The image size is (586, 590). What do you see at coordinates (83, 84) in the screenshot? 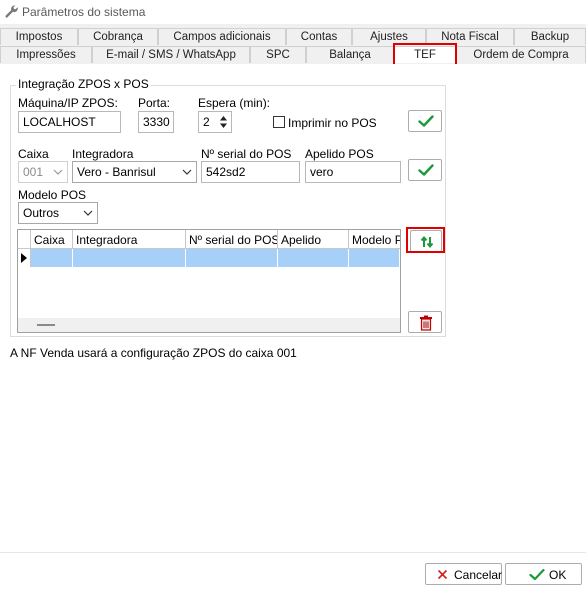
I see `group-title: Integração ZPOS x POS` at bounding box center [83, 84].